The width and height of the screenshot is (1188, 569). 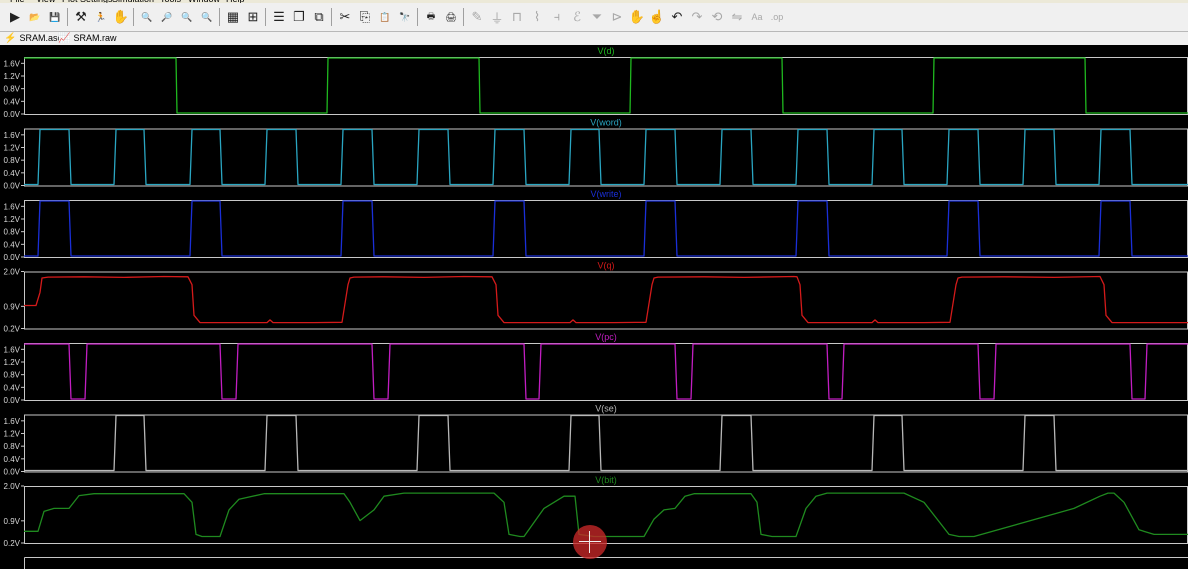 What do you see at coordinates (12, 206) in the screenshot?
I see `y-tick-label-vwrite: 1.6V` at bounding box center [12, 206].